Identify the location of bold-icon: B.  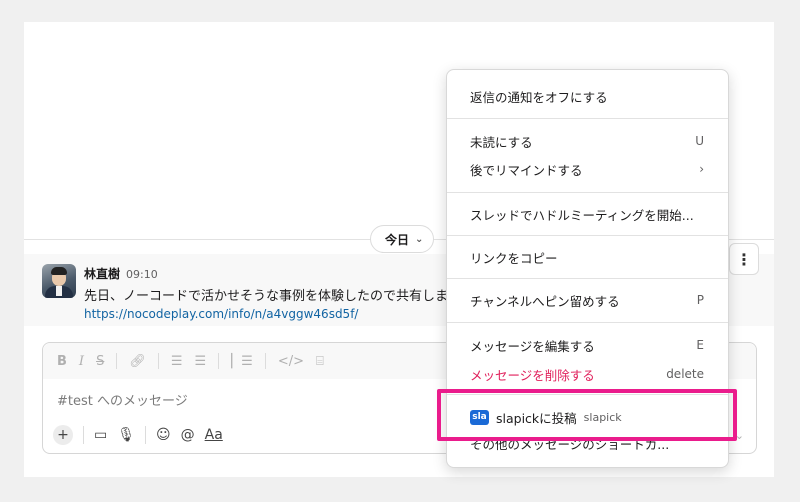
(62, 361).